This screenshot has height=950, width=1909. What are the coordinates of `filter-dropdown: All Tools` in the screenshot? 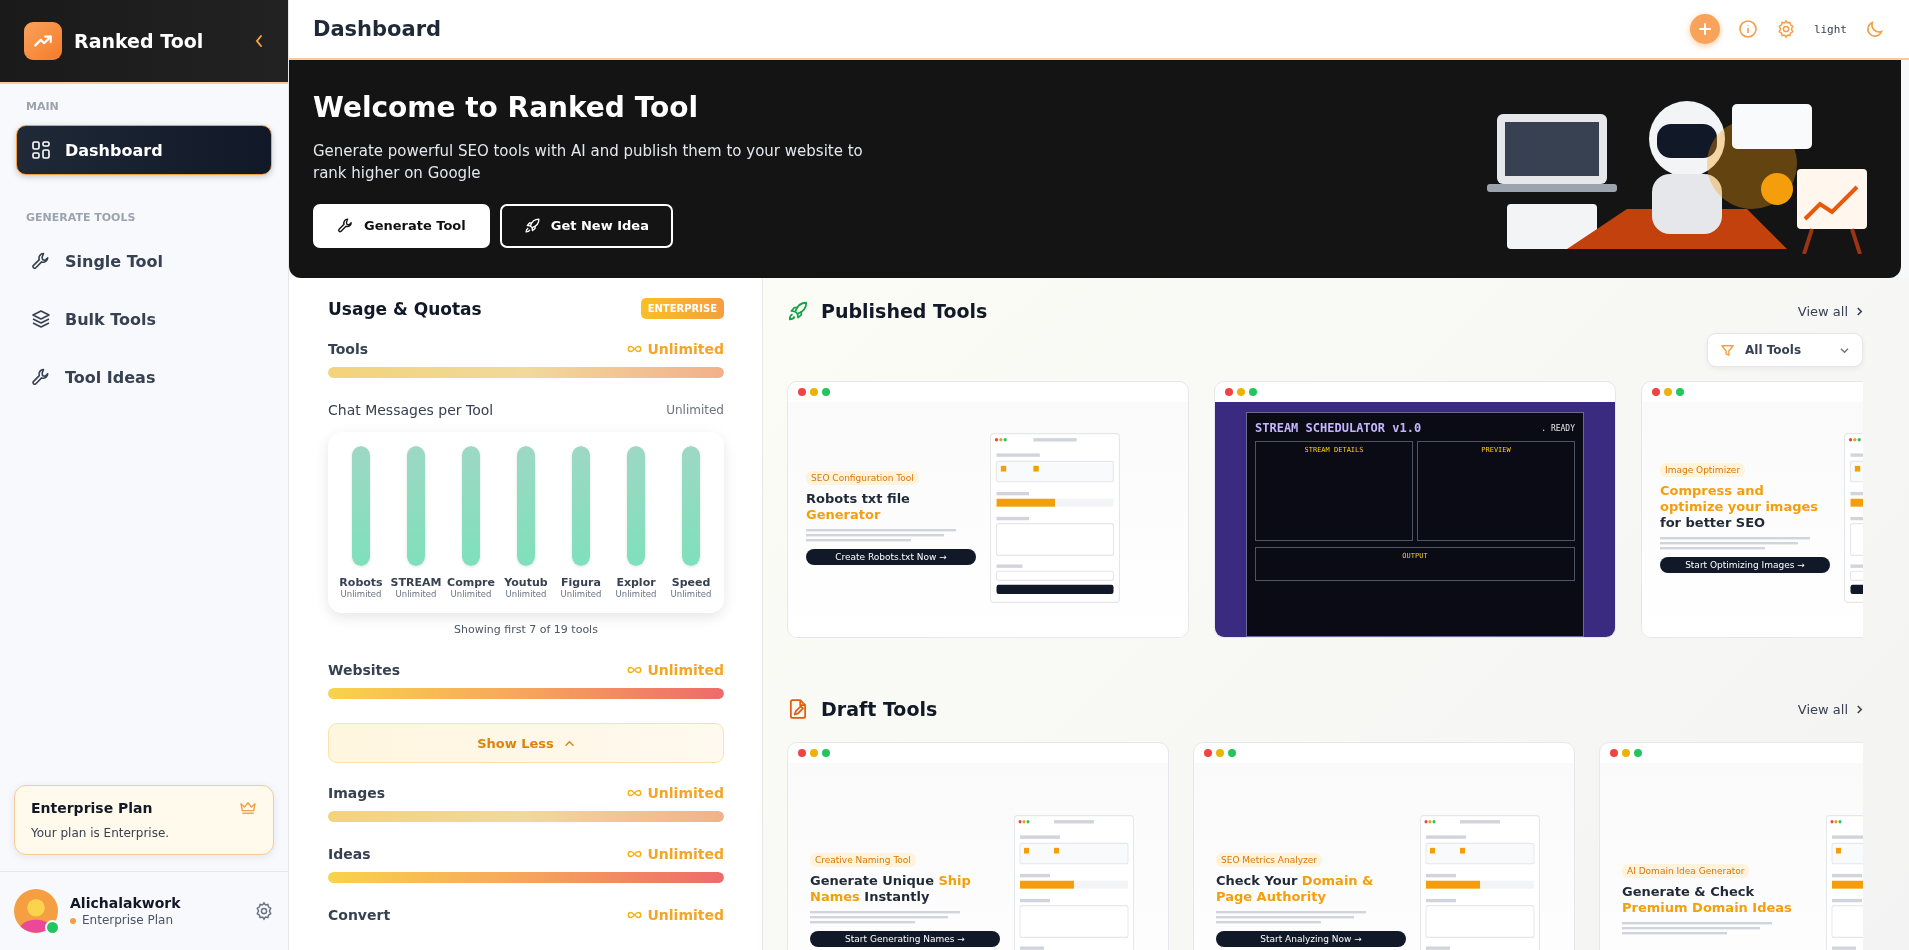 It's located at (1785, 350).